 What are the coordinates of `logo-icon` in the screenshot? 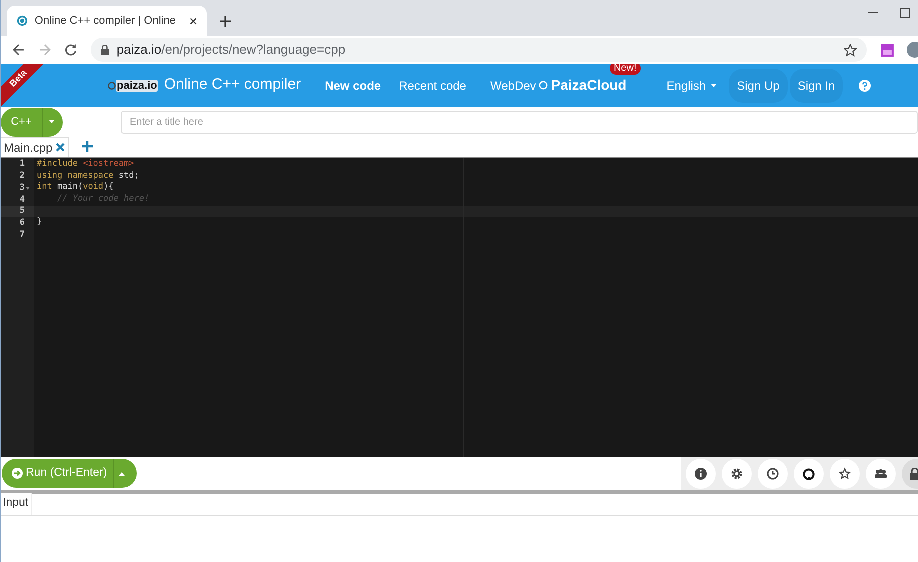 It's located at (112, 86).